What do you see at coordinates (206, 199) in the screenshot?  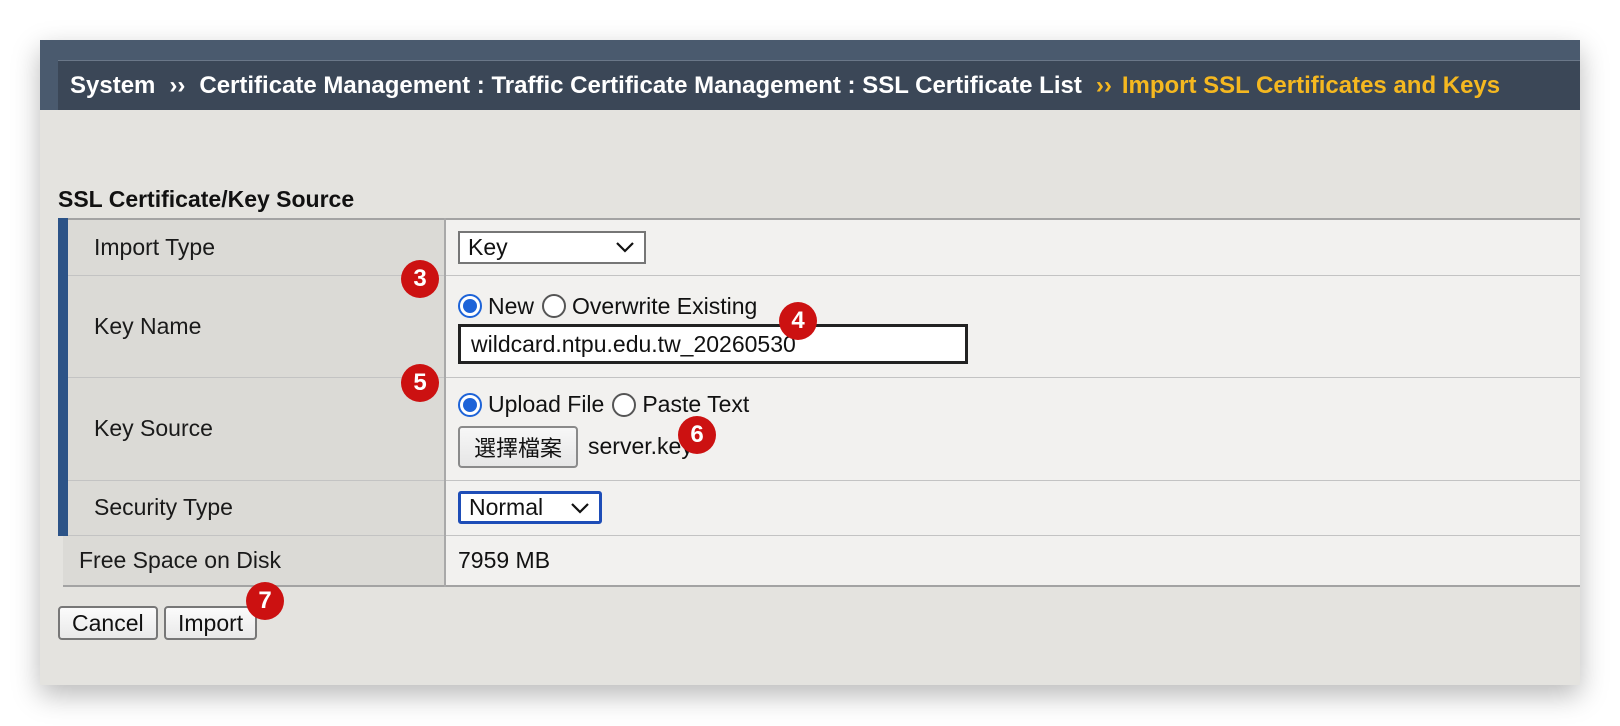 I see `section-title: SSL Certificate/Key Source` at bounding box center [206, 199].